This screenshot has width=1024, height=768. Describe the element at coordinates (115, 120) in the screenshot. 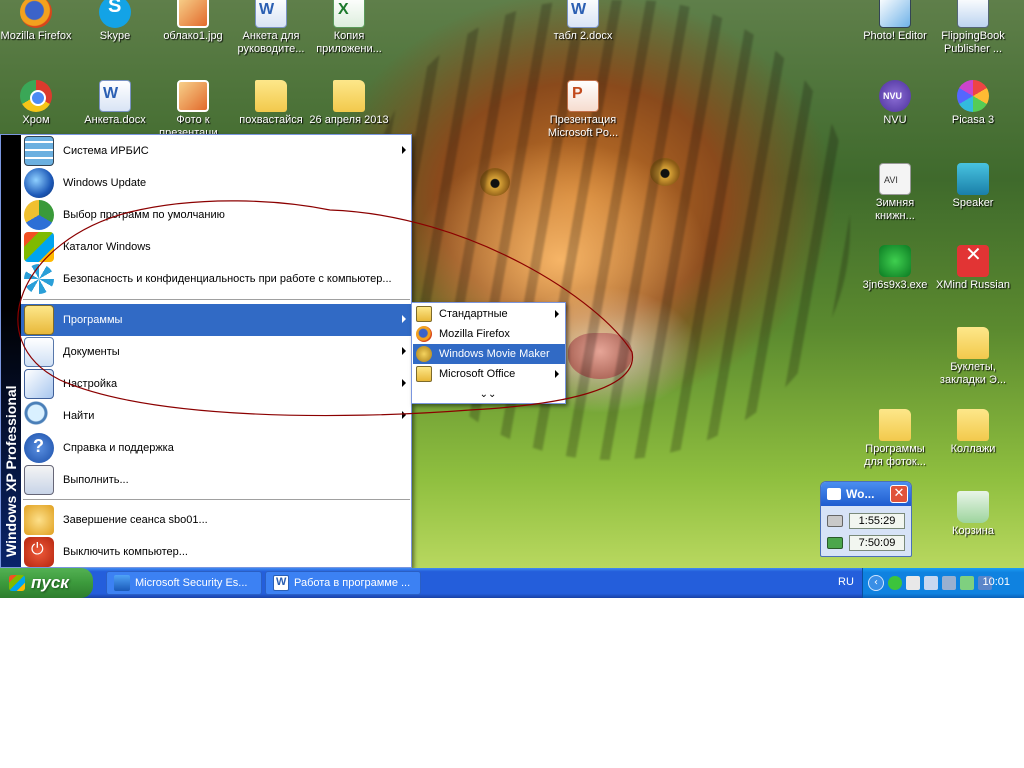

I see `desktop-icon-label: Анкета.docx` at that location.